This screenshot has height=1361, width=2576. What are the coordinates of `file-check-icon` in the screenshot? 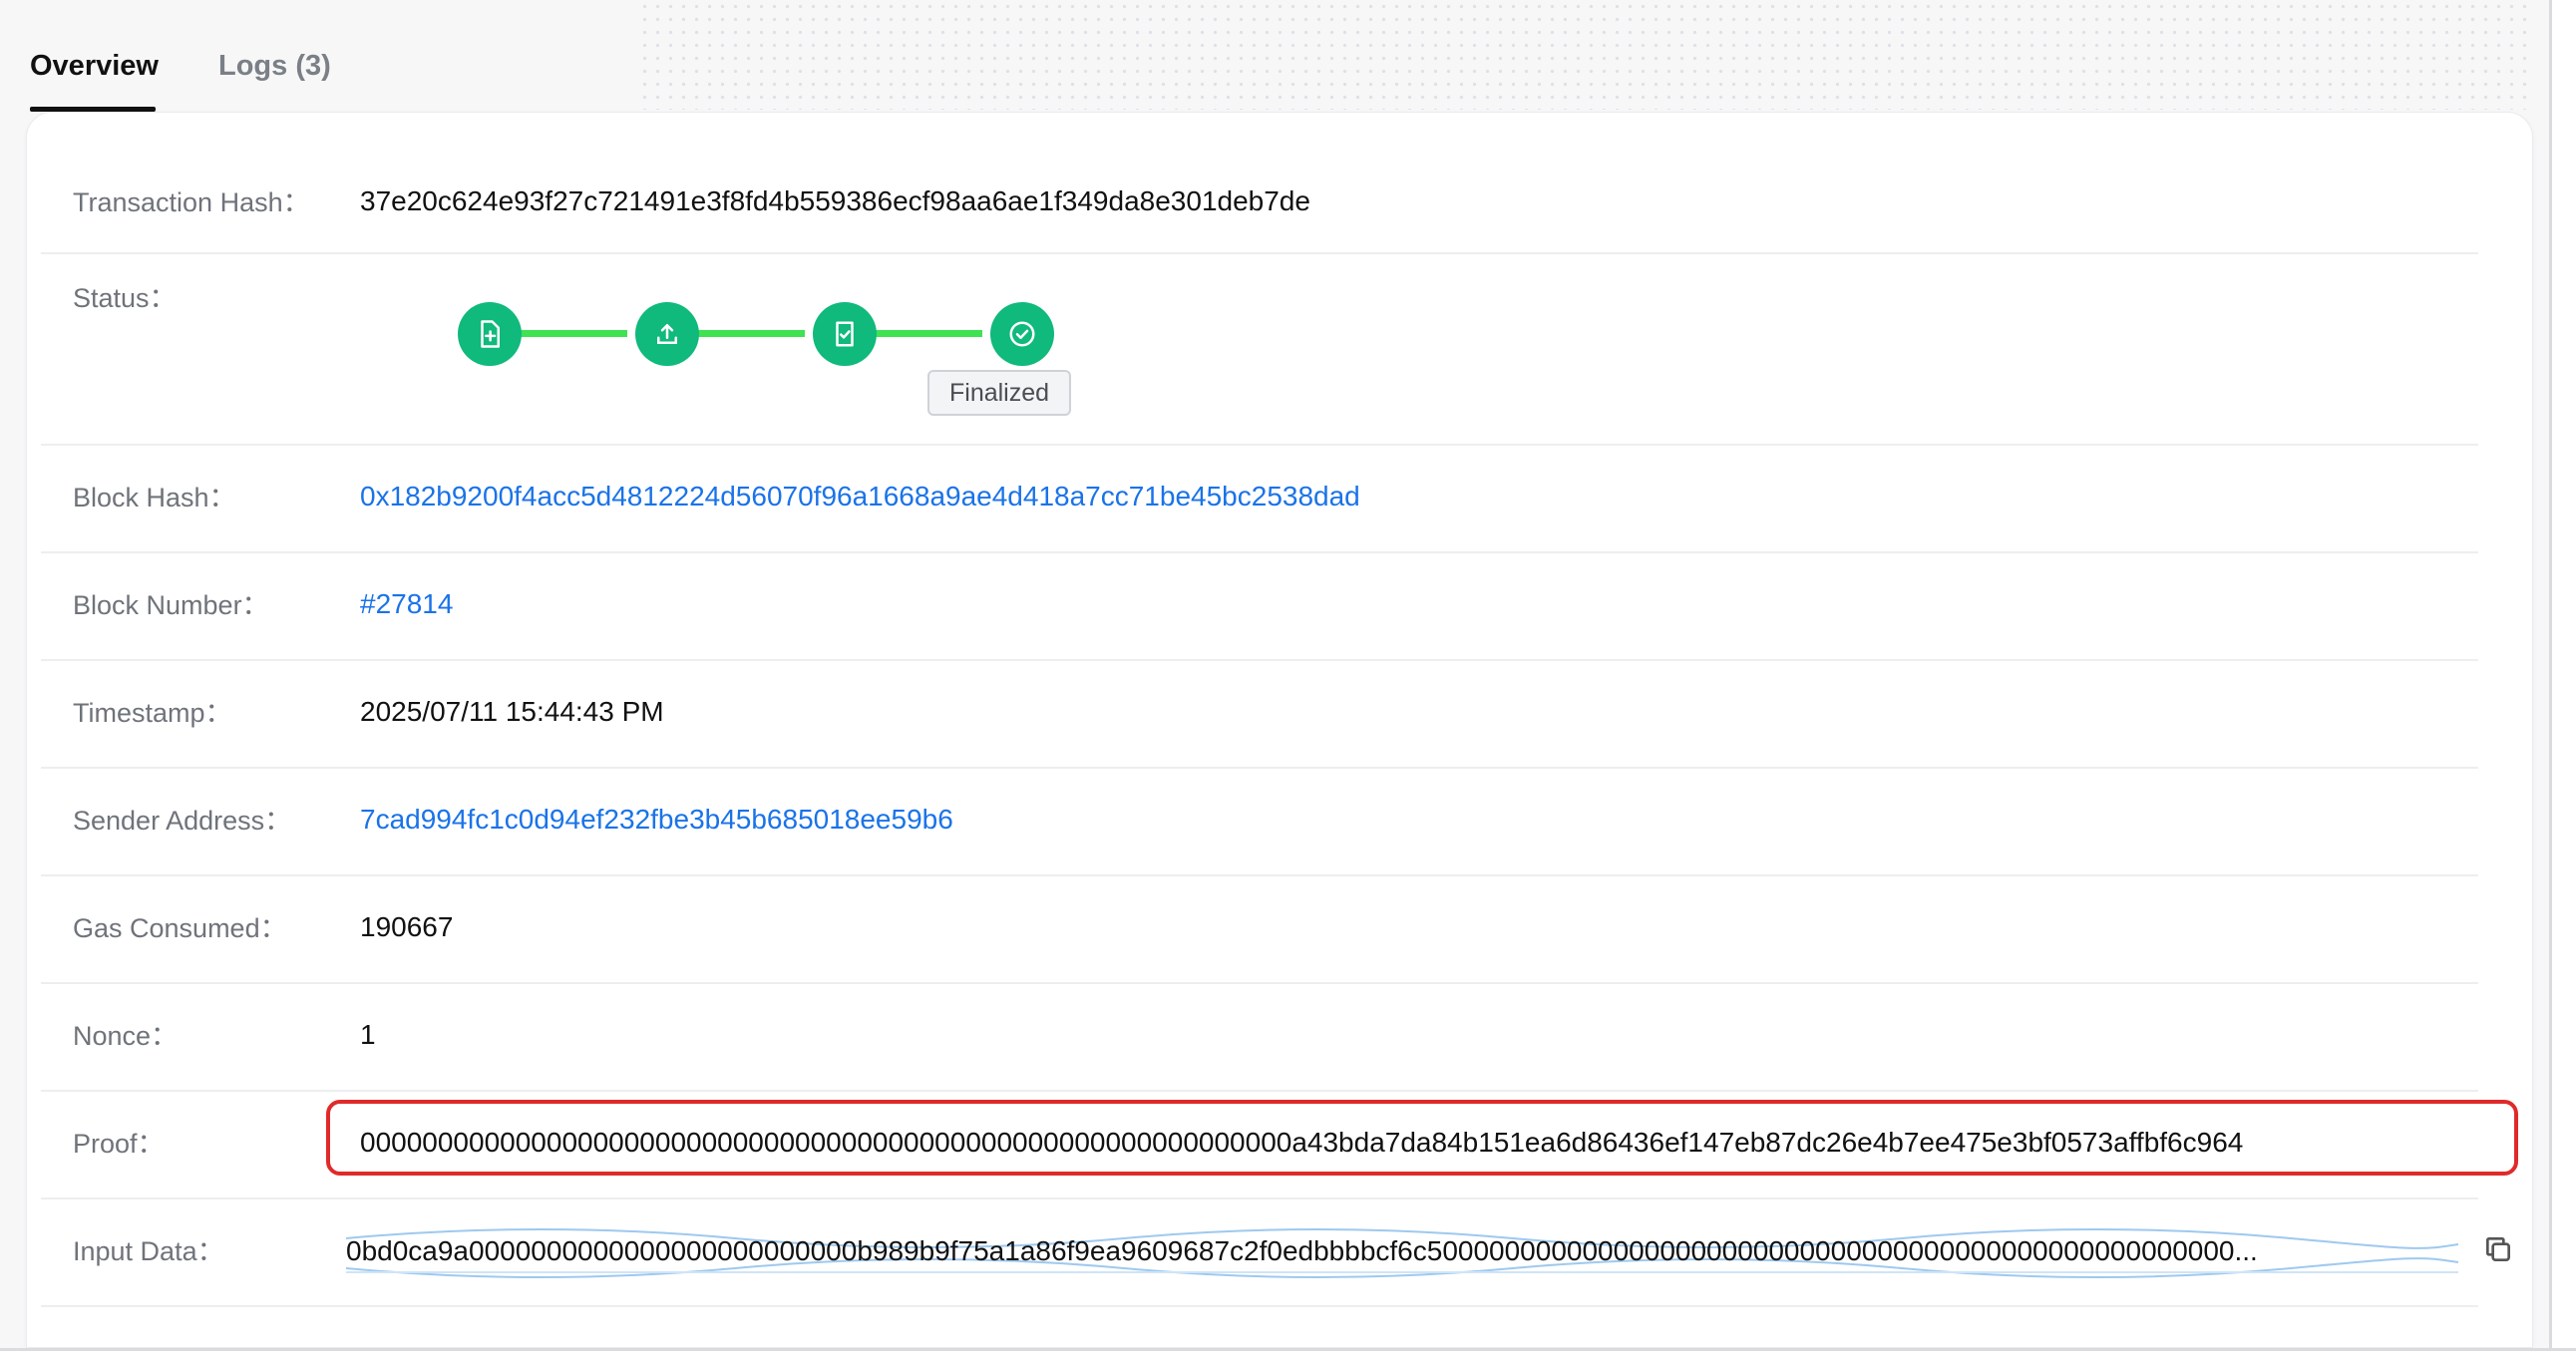 It's located at (845, 334).